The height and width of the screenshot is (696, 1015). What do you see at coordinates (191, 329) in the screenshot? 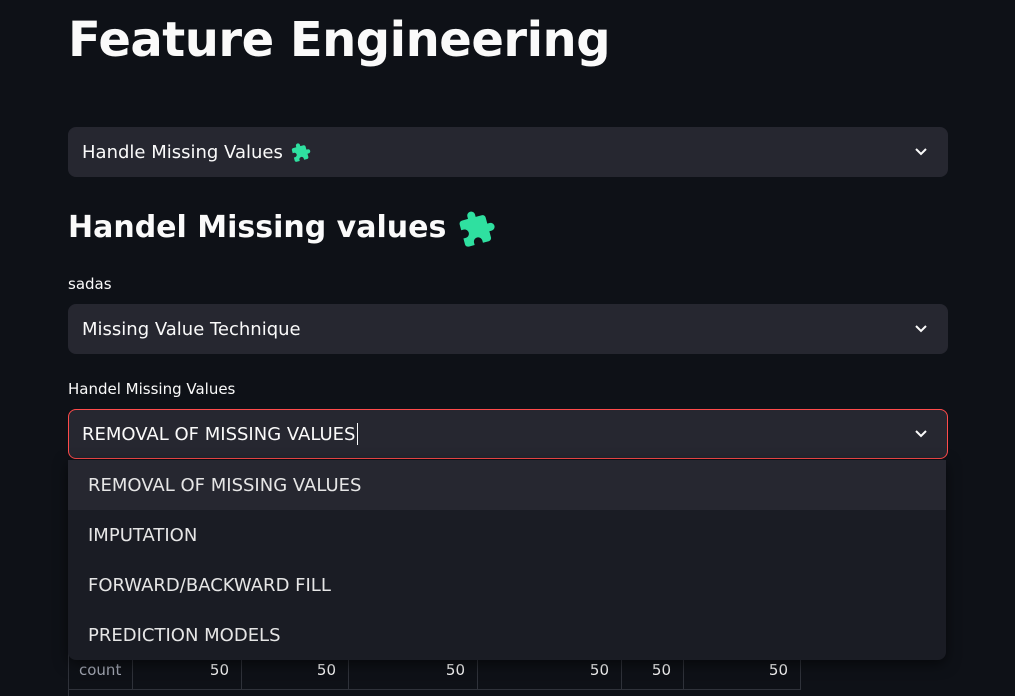
I see `technique-select-value: Missing Value Technique` at bounding box center [191, 329].